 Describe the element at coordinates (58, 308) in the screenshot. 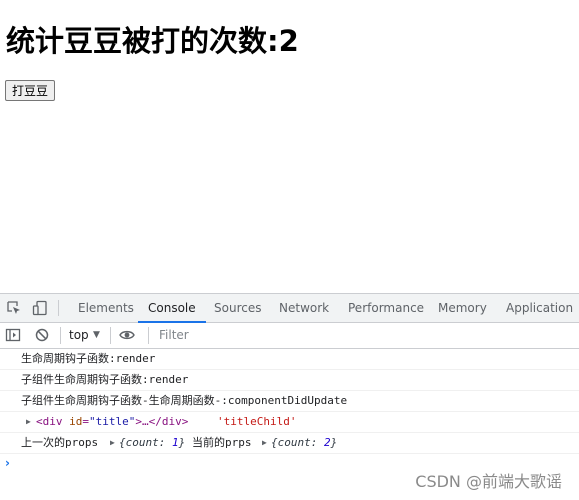

I see `tabbar-separator` at that location.